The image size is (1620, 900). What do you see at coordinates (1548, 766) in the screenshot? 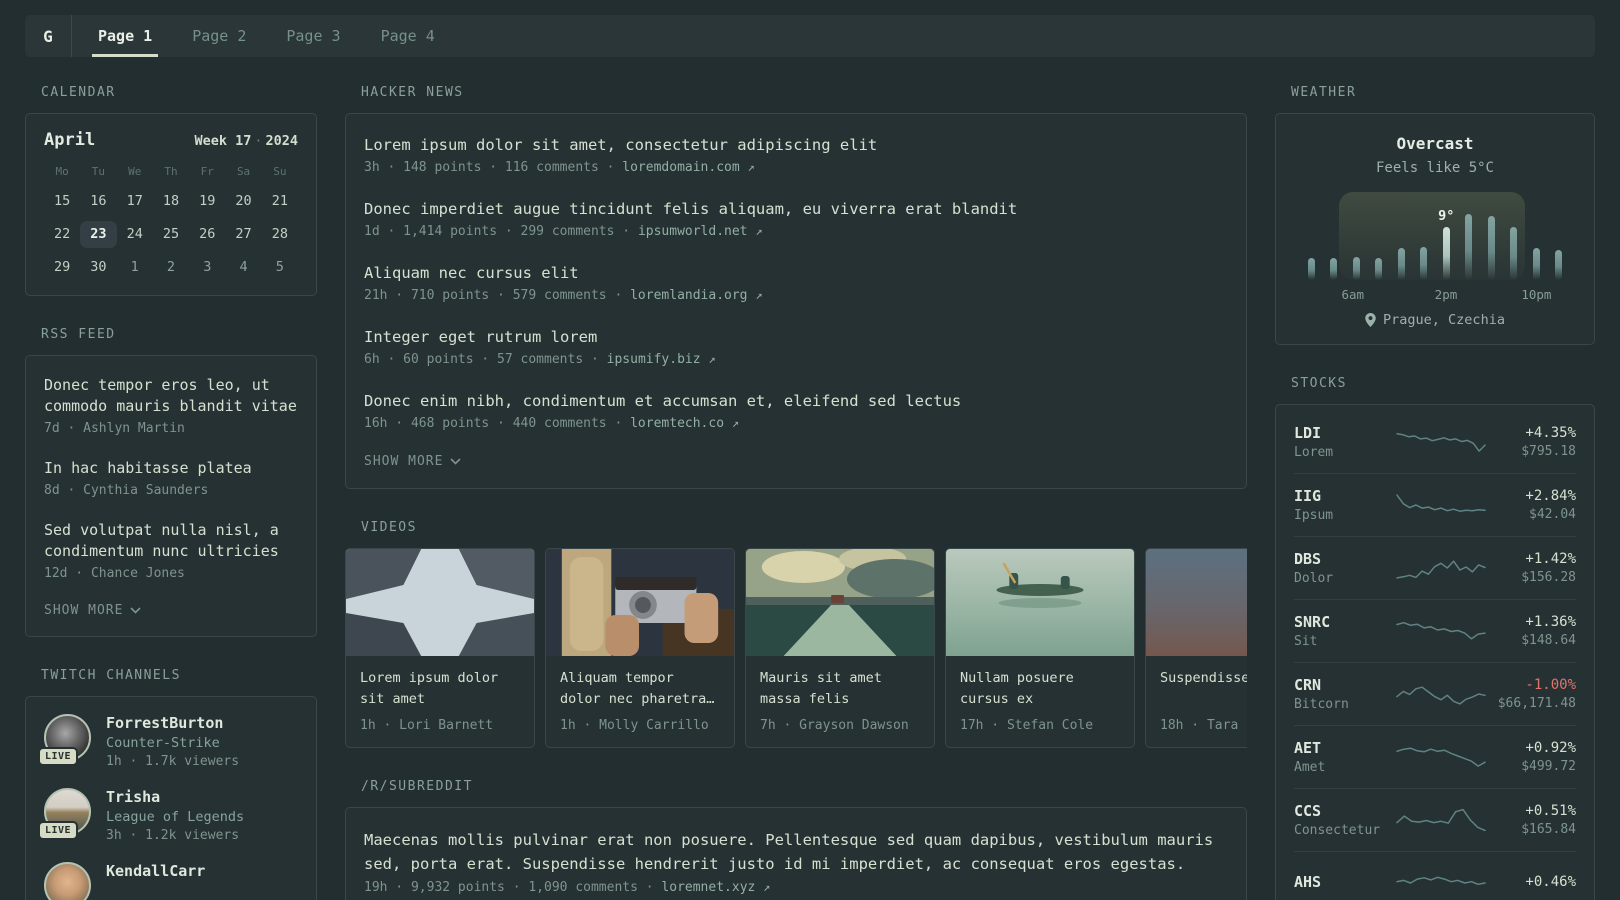
I see `stock-price: $499.72` at bounding box center [1548, 766].